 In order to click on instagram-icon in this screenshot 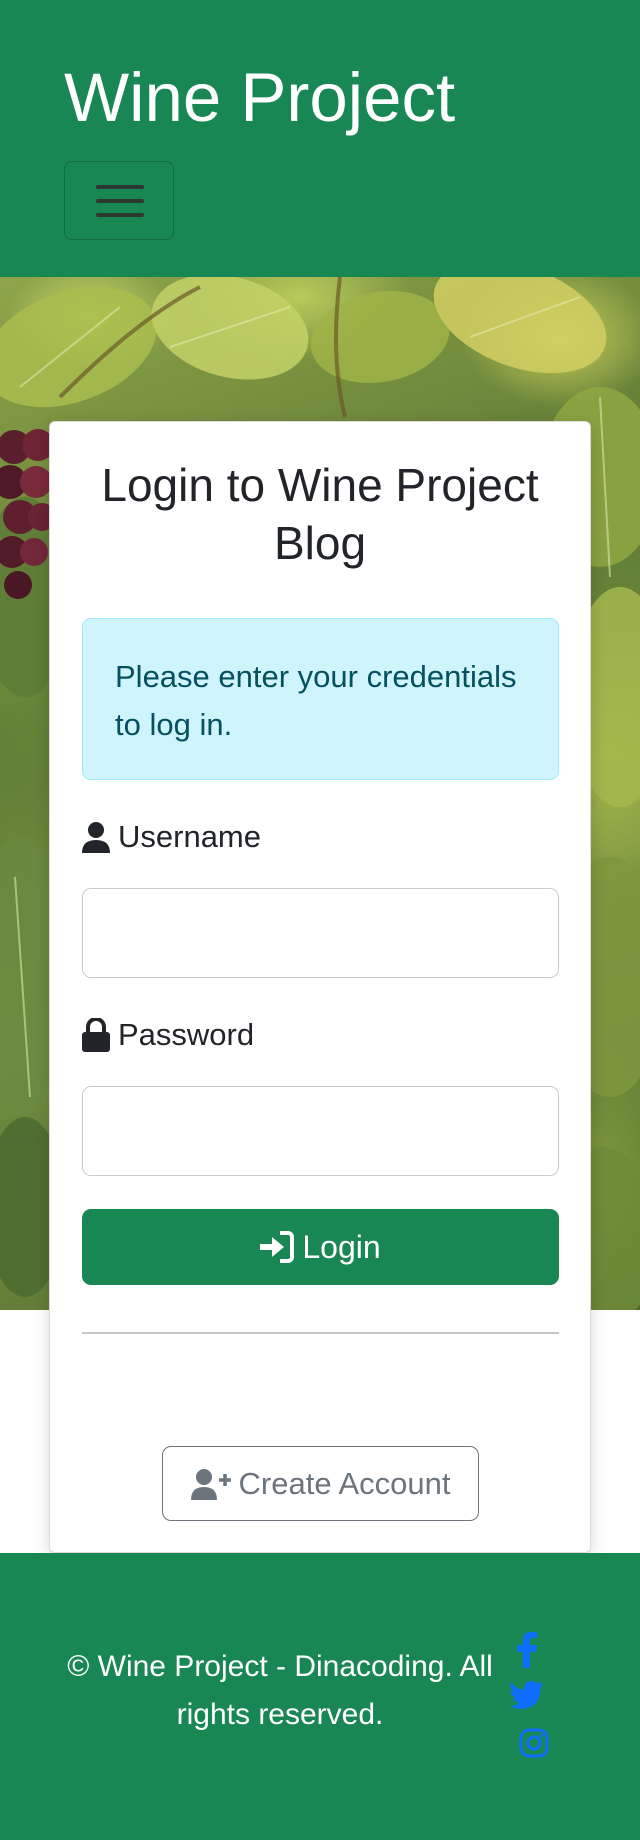, I will do `click(534, 1745)`.